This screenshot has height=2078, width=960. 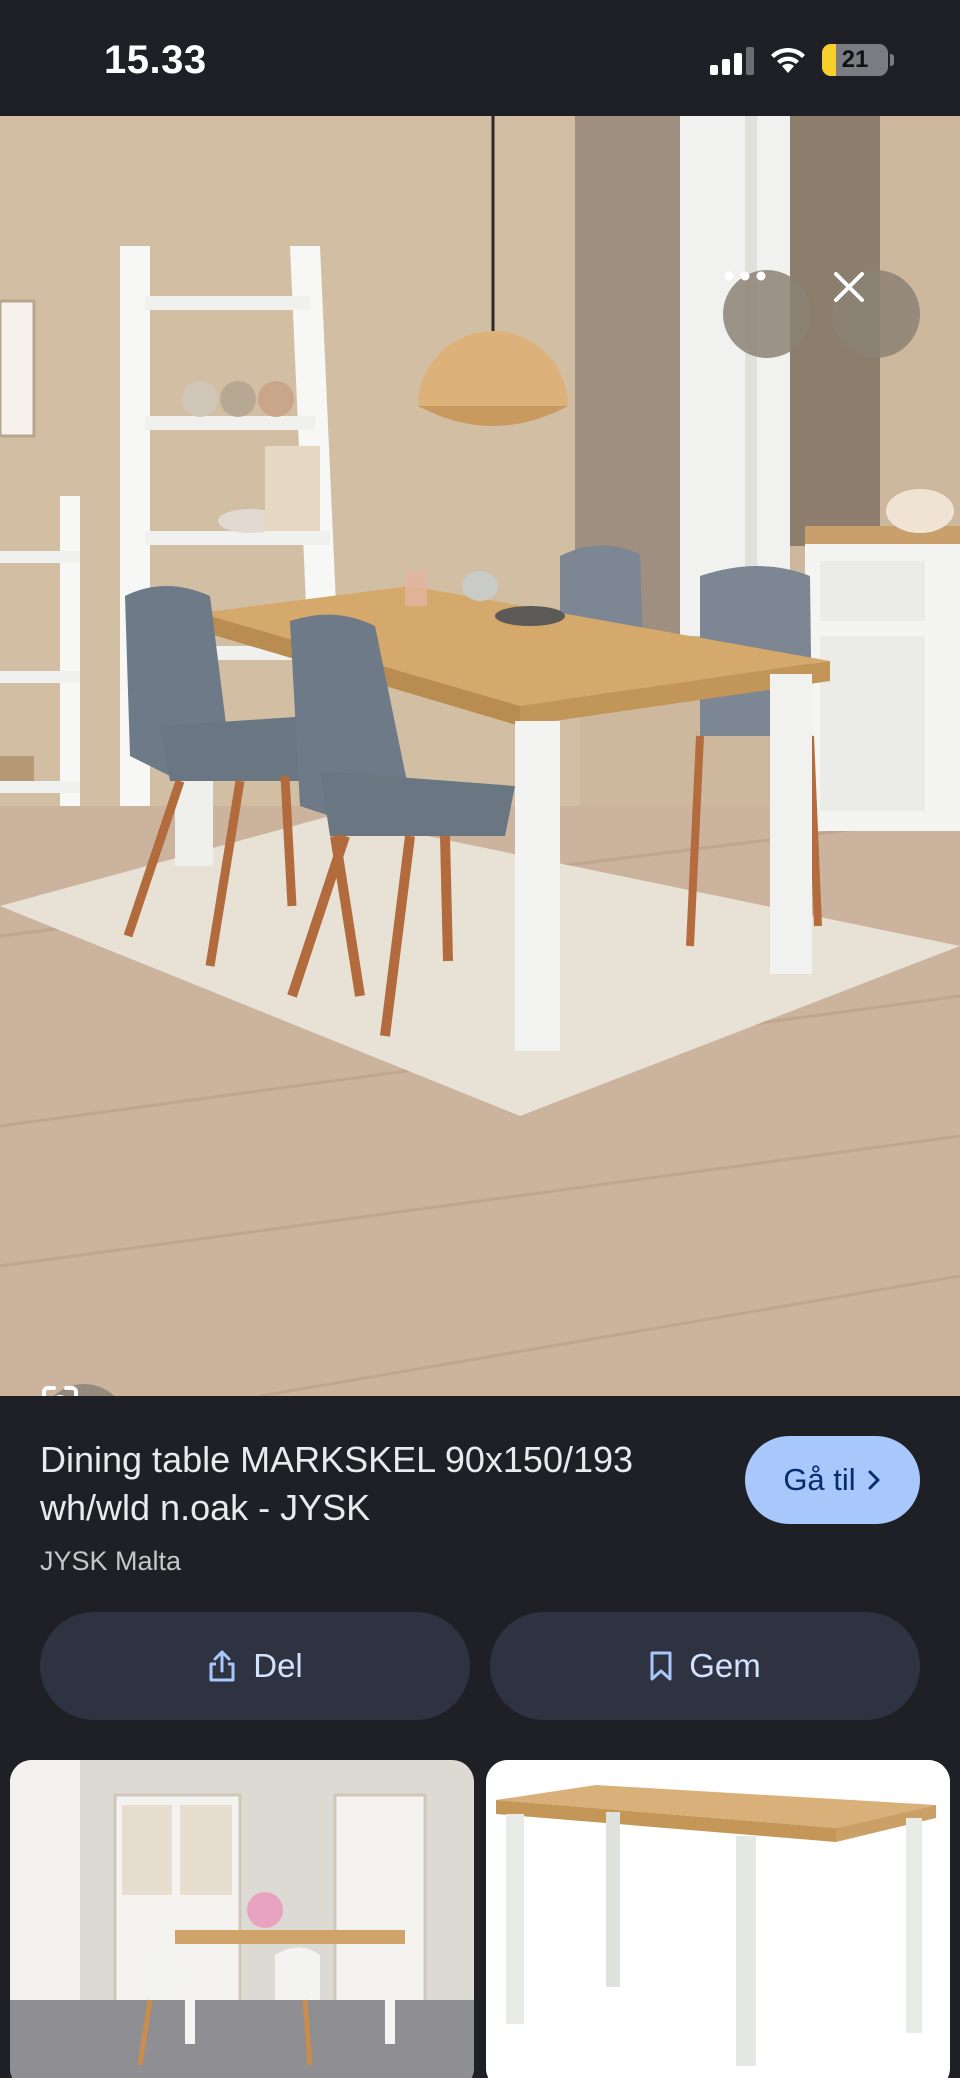 I want to click on more-options-button, so click(x=767, y=314).